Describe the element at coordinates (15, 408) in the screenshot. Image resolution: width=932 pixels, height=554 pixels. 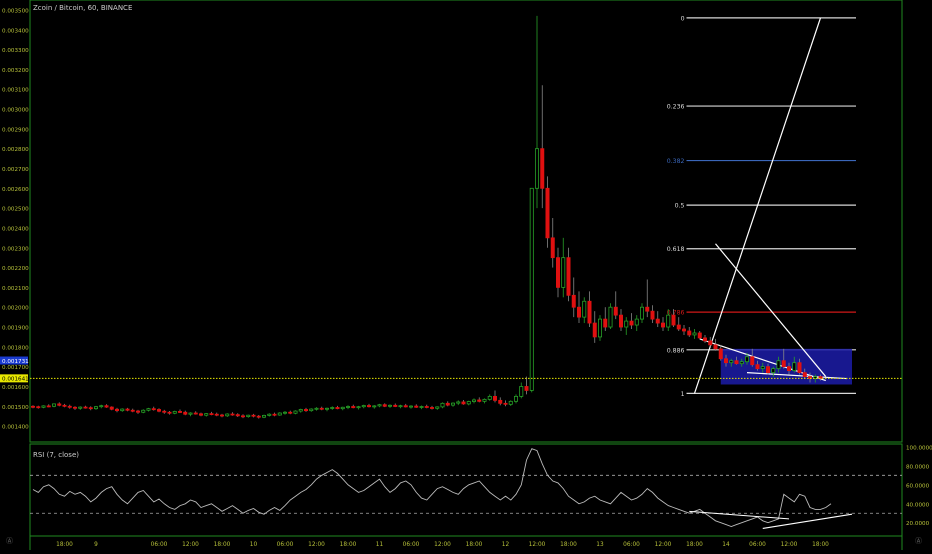
I see `price-axis-tick-label: 0.001500` at that location.